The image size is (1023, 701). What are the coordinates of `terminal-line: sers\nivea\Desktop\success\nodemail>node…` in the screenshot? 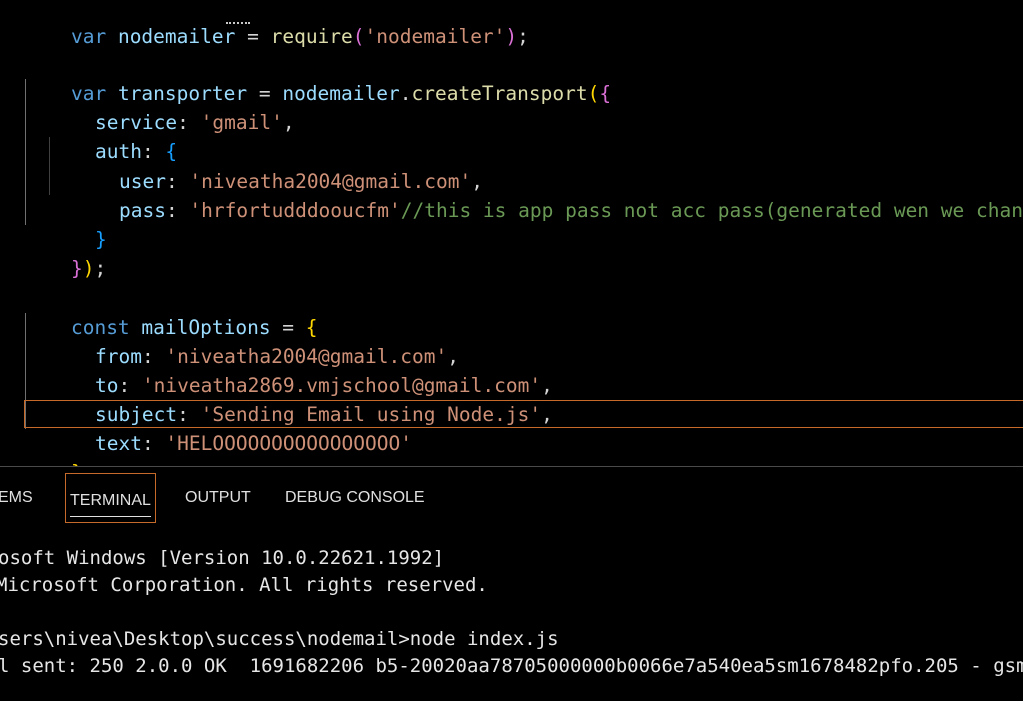 It's located at (279, 639).